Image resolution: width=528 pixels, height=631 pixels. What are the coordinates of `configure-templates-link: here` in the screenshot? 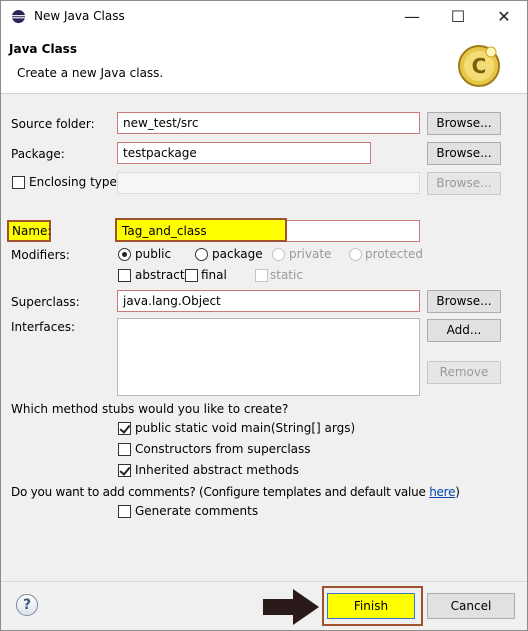 It's located at (442, 492).